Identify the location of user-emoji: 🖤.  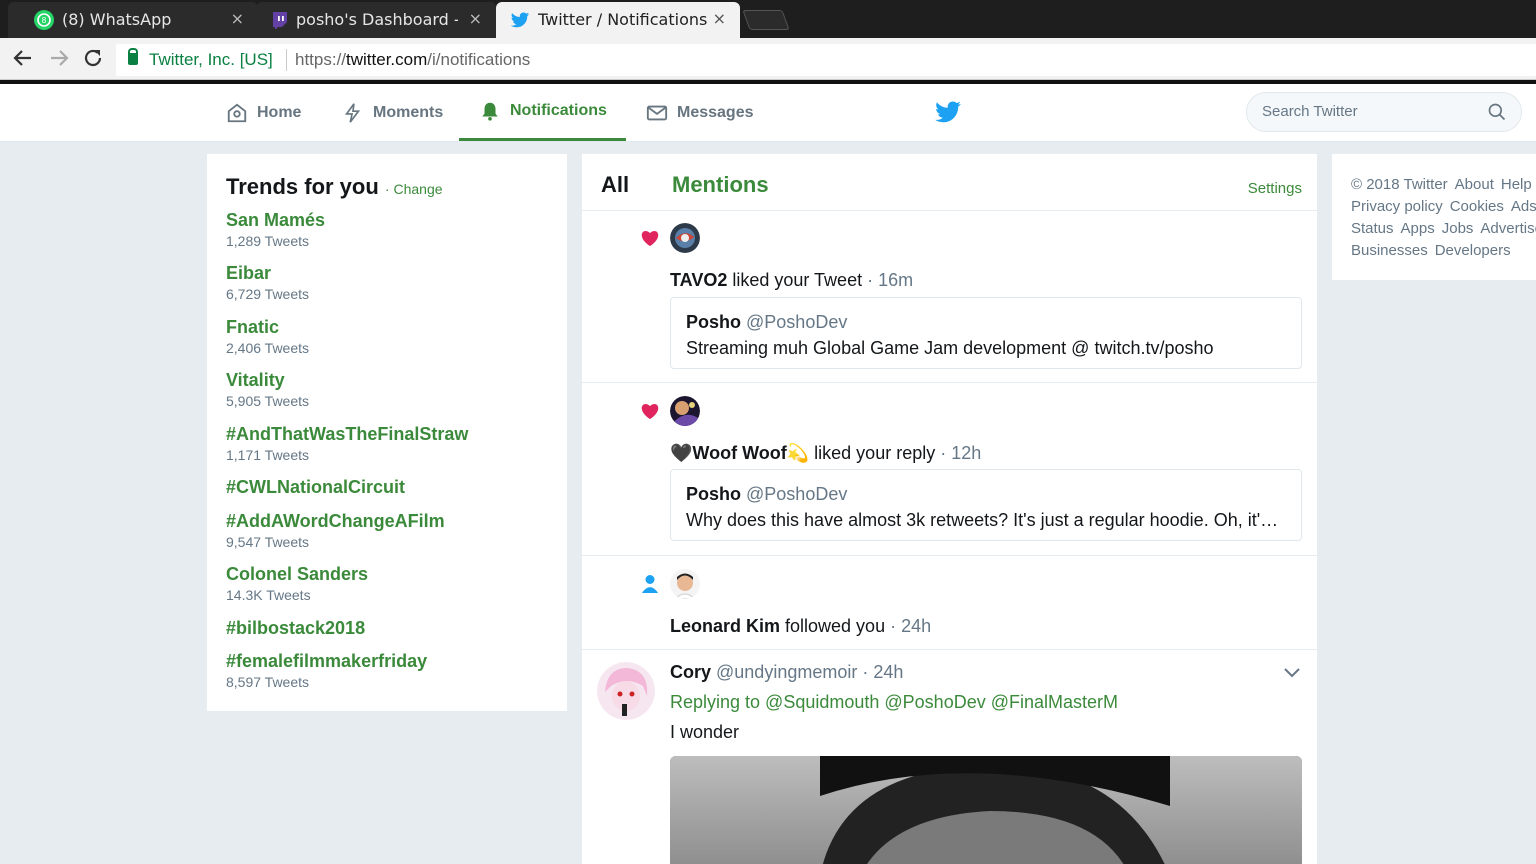
(681, 453).